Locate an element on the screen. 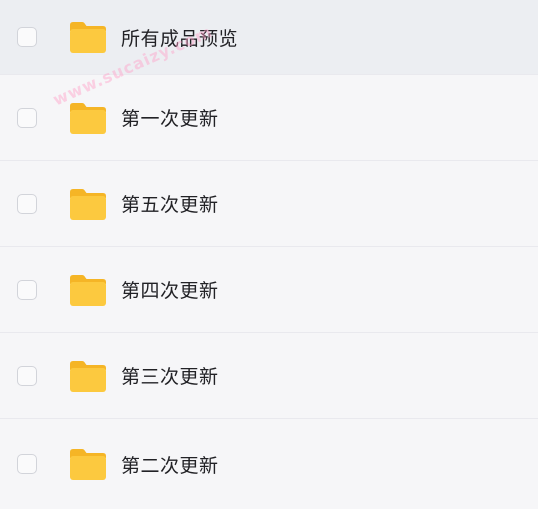 The image size is (538, 509). list-item: 所有成品预览 is located at coordinates (269, 37).